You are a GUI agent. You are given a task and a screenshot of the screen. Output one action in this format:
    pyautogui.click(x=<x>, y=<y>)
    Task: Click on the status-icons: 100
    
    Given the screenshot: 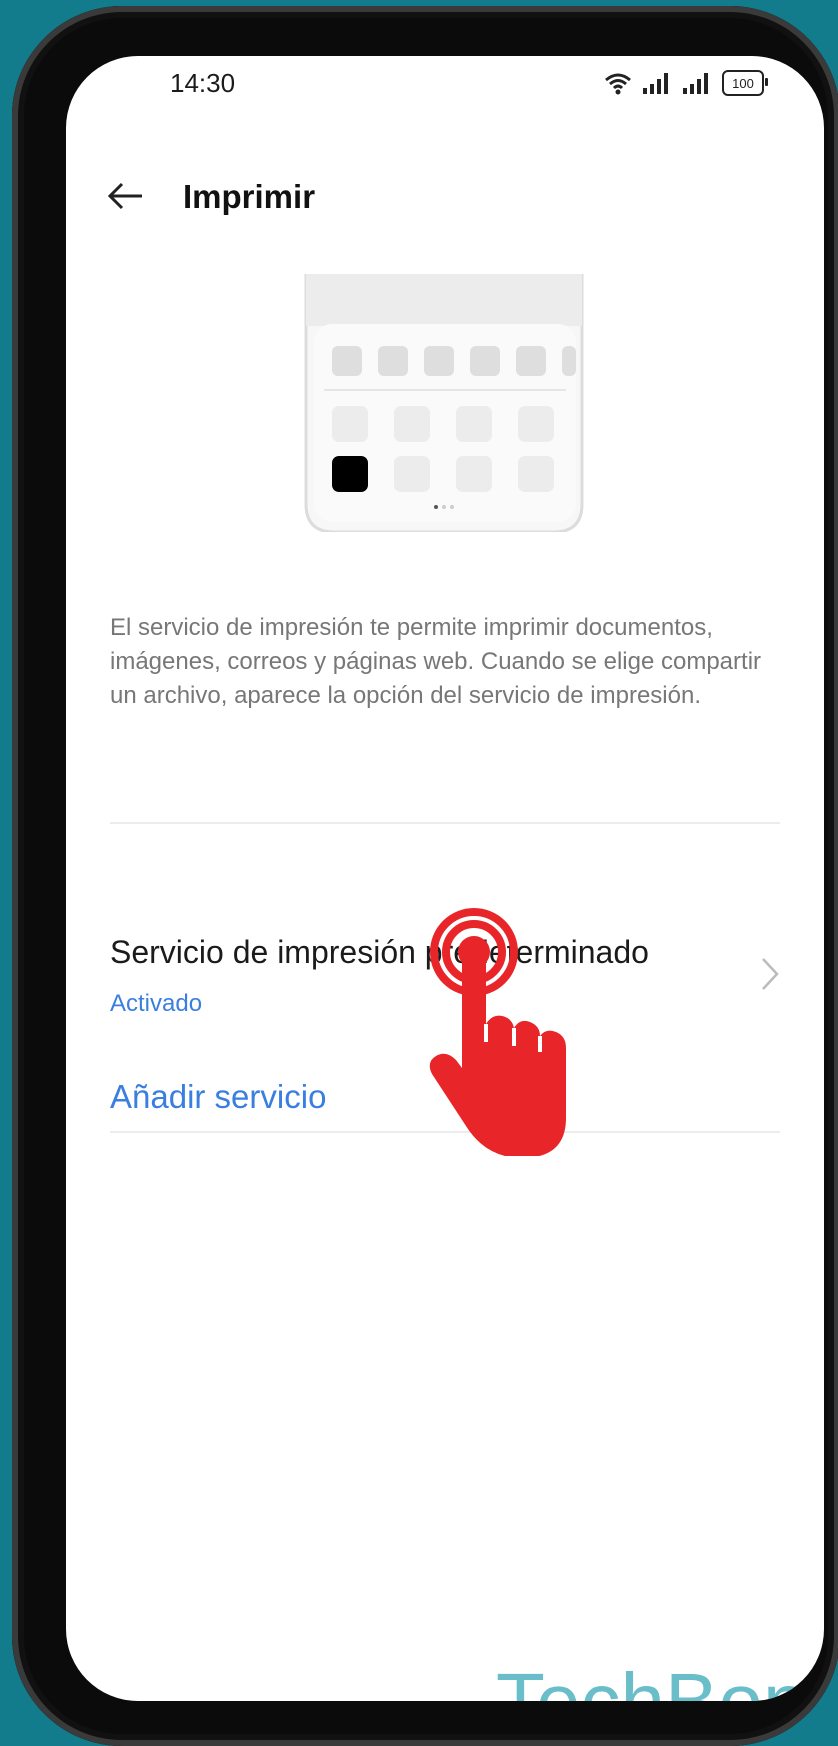 What is the action you would take?
    pyautogui.click(x=686, y=83)
    